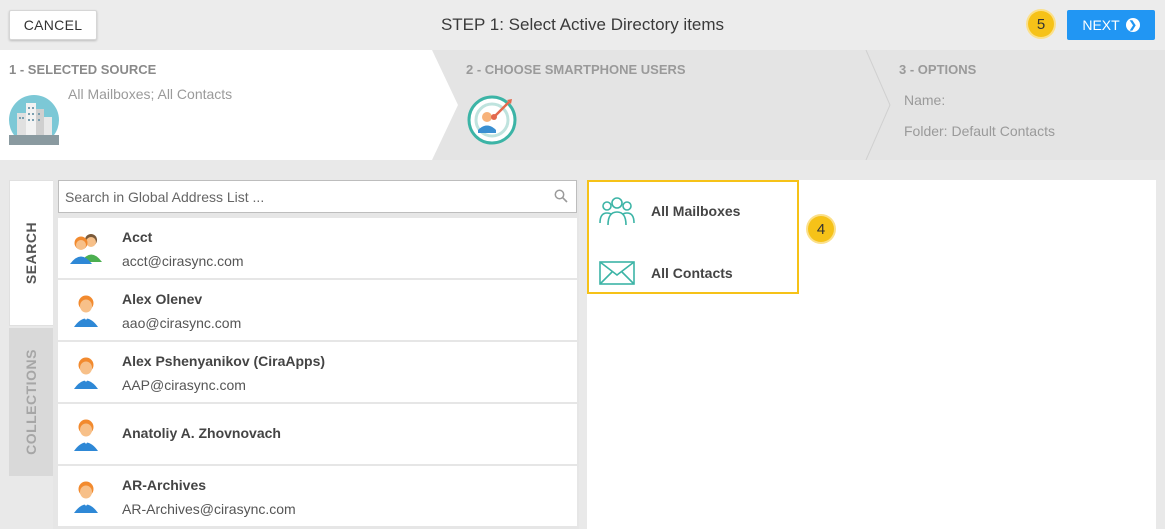  I want to click on city-buildings-icon, so click(34, 120).